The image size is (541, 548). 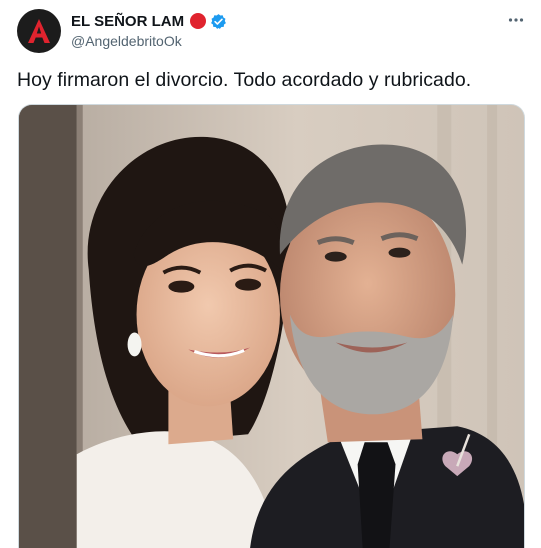 What do you see at coordinates (126, 41) in the screenshot?
I see `author-handle: @AngeldebritoOk` at bounding box center [126, 41].